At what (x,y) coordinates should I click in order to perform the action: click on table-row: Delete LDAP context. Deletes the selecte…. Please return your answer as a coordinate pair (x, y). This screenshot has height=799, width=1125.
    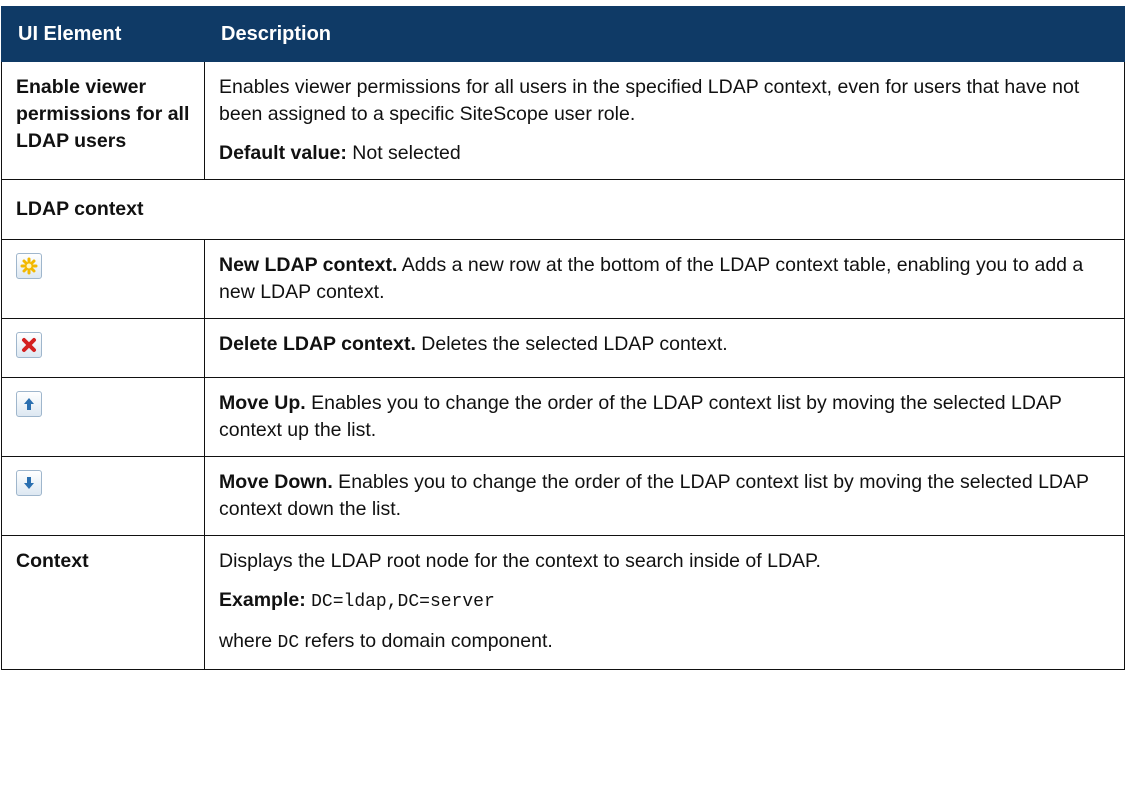
    Looking at the image, I should click on (563, 348).